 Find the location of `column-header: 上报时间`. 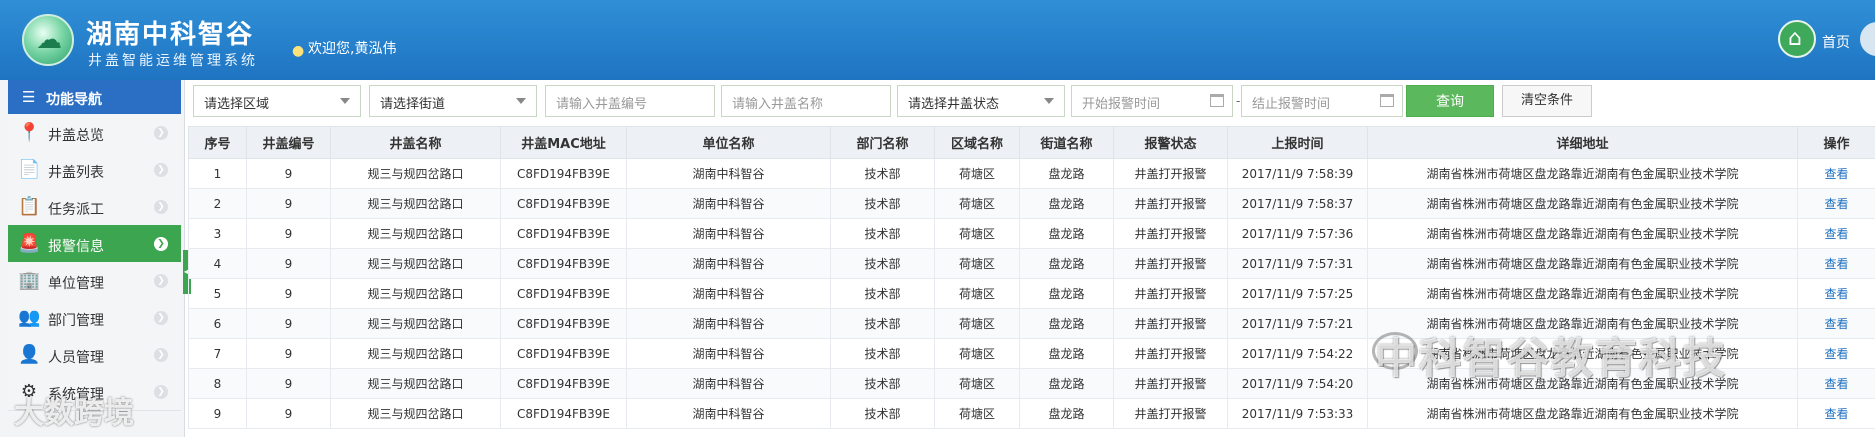

column-header: 上报时间 is located at coordinates (1297, 142).